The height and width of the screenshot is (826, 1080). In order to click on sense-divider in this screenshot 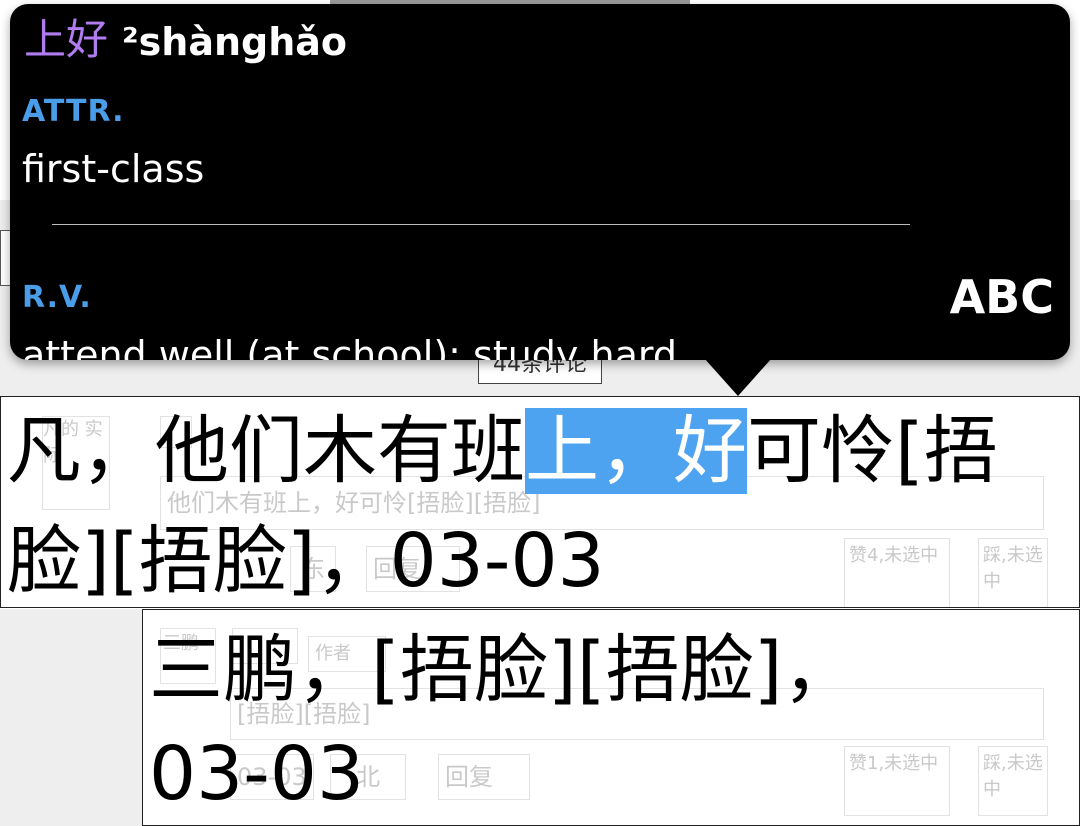, I will do `click(481, 224)`.